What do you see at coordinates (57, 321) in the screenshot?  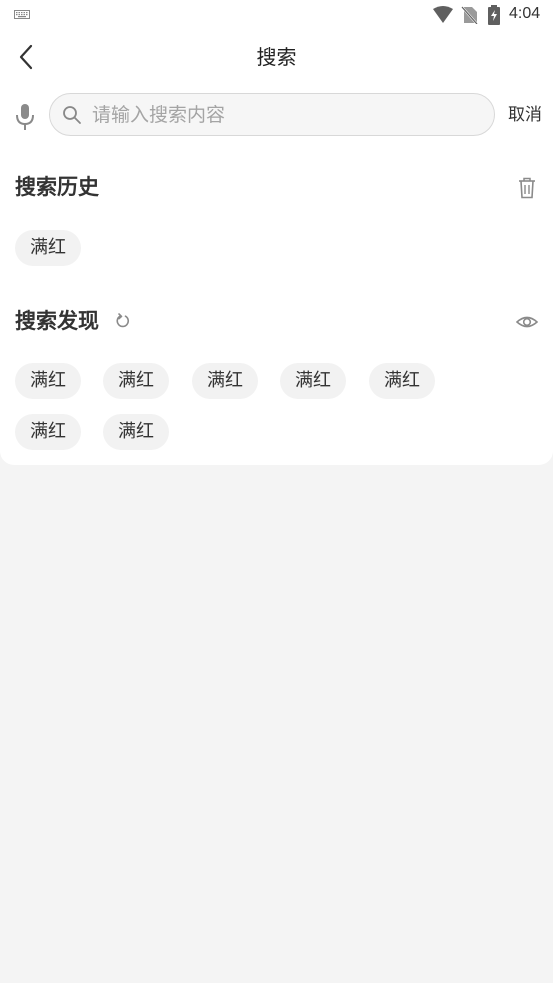 I see `search-discover-title: 搜索发现` at bounding box center [57, 321].